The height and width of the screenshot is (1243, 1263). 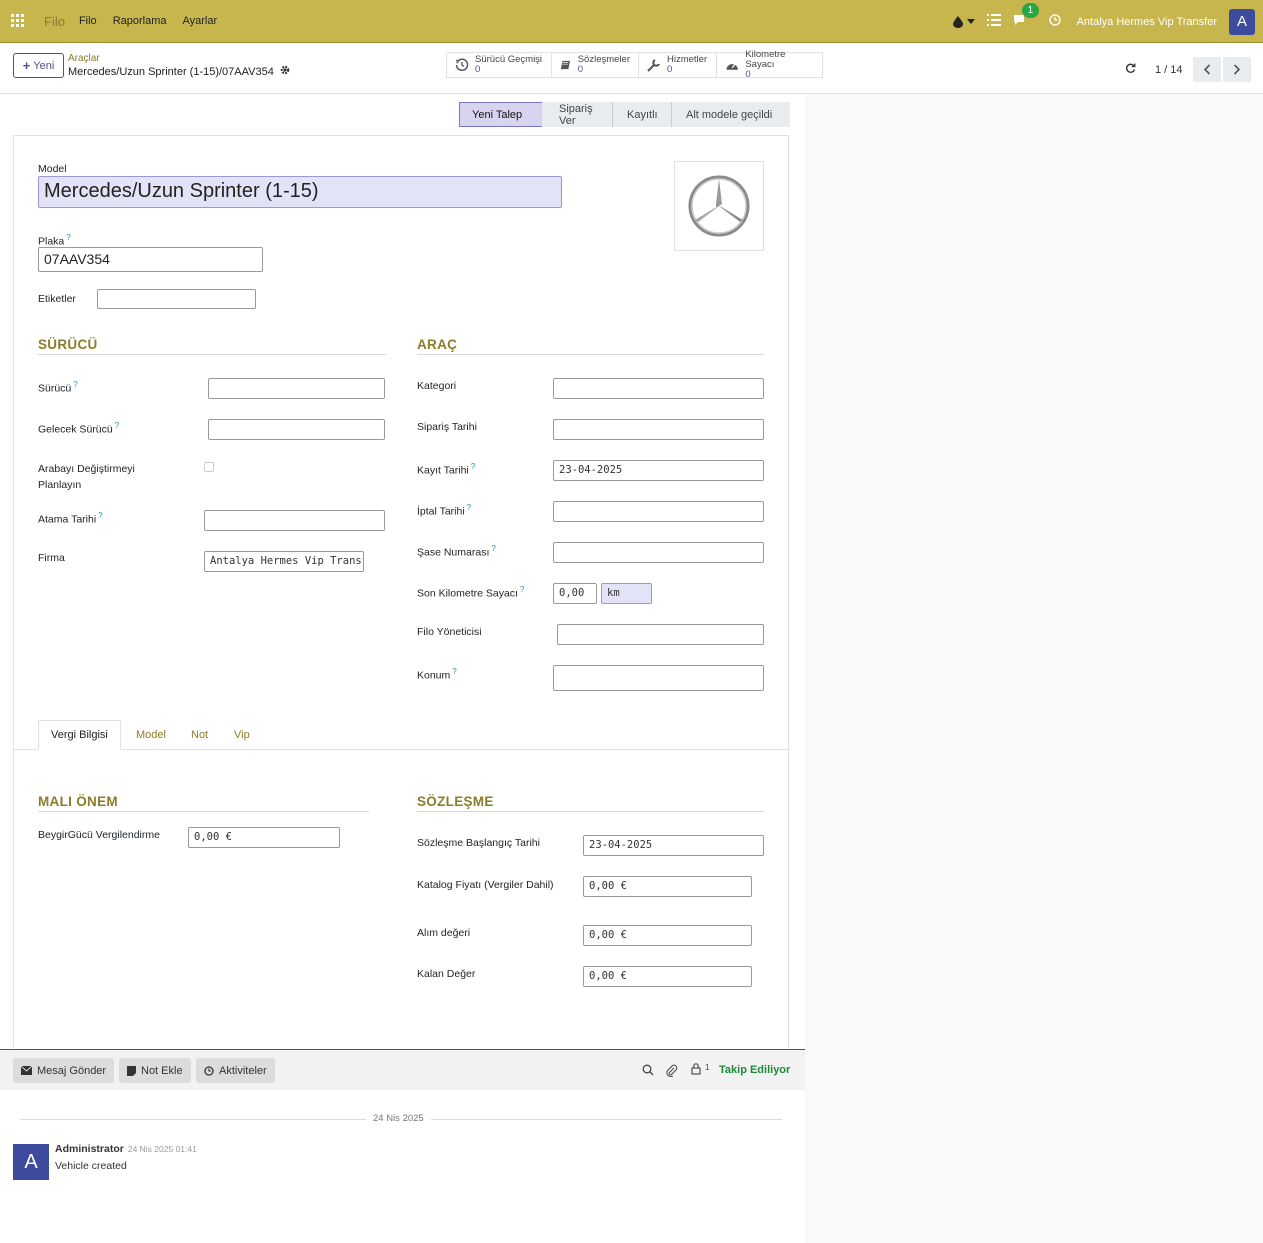 What do you see at coordinates (577, 114) in the screenshot?
I see `status-order: Sipariş Ver` at bounding box center [577, 114].